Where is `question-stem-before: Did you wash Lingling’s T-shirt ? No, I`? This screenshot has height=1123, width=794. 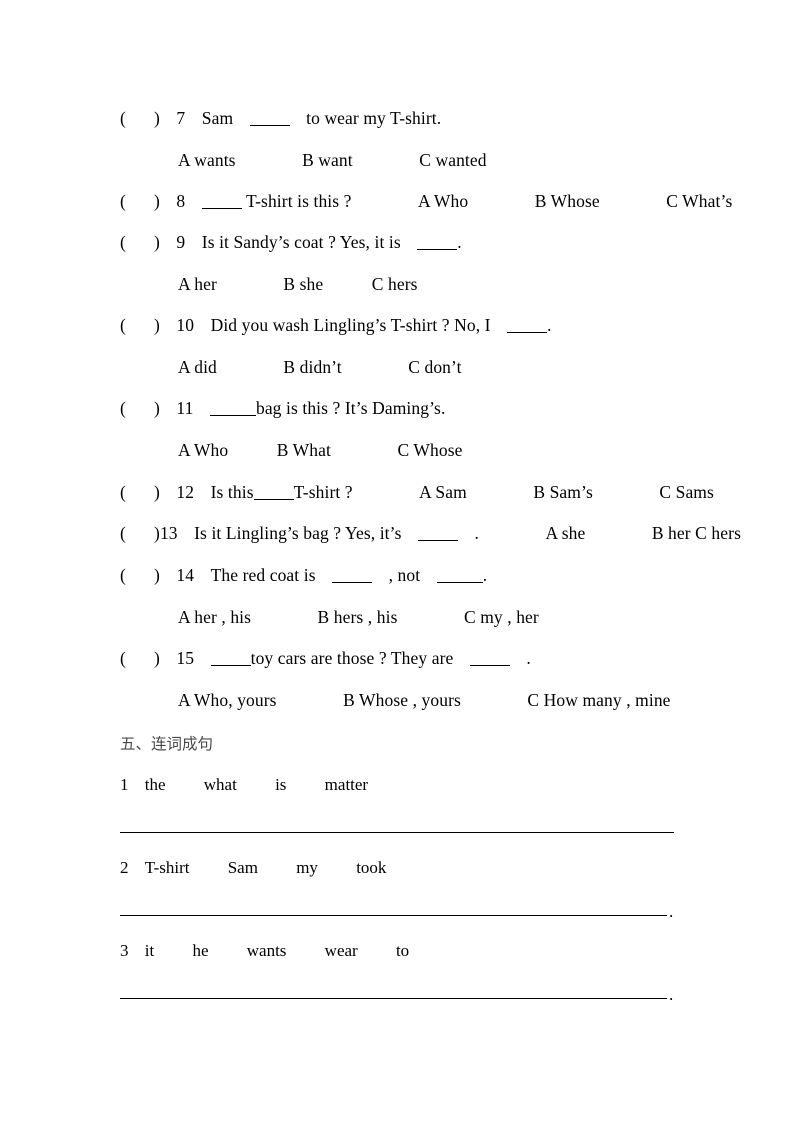
question-stem-before: Did you wash Lingling’s T-shirt ? No, I is located at coordinates (350, 325).